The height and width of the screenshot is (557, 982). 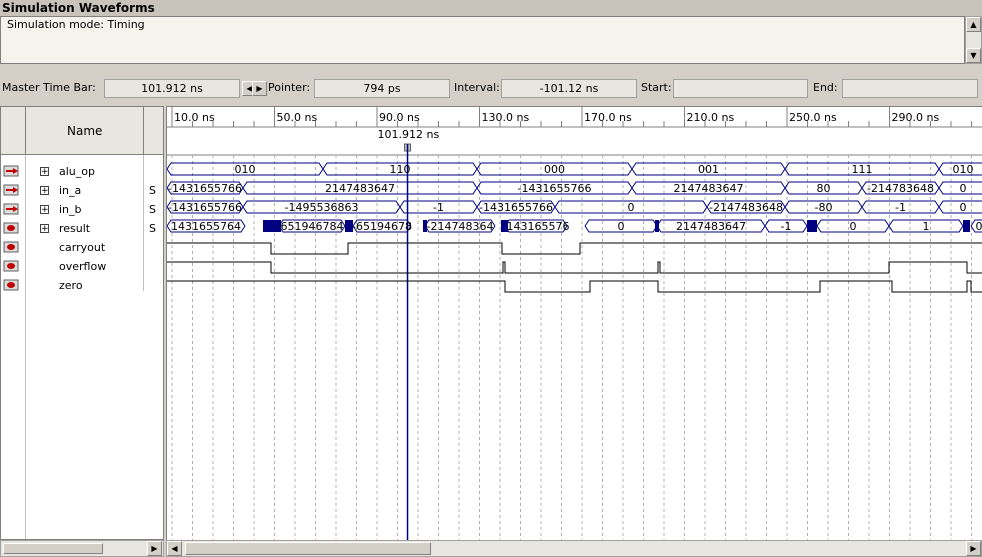 I want to click on name-pane-hscrollbar: ▶, so click(x=82, y=548).